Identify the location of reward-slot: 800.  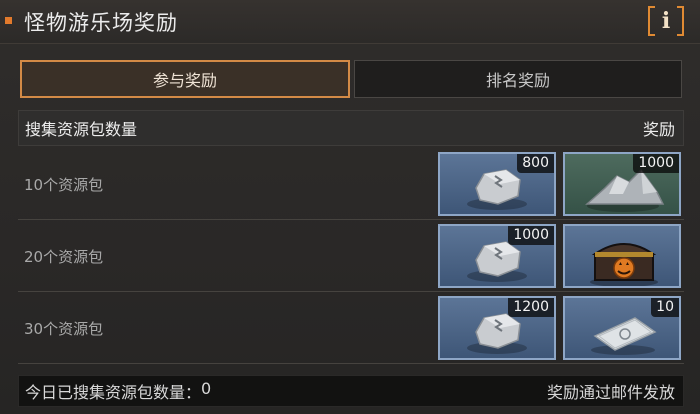
(497, 184).